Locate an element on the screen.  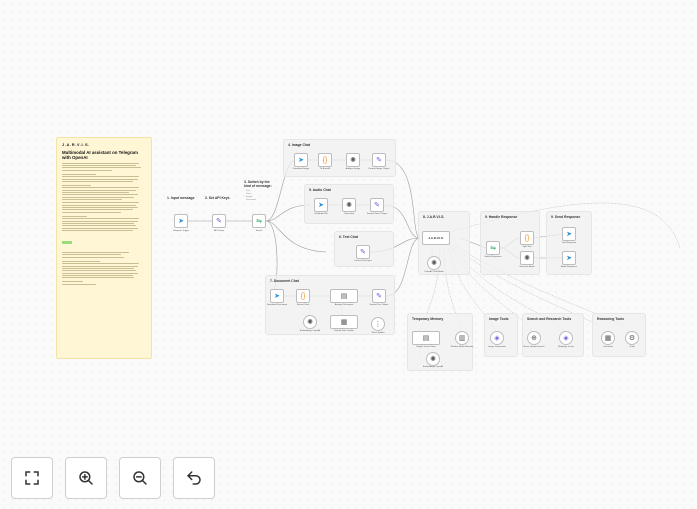
memory-icon: ▥ is located at coordinates (462, 338).